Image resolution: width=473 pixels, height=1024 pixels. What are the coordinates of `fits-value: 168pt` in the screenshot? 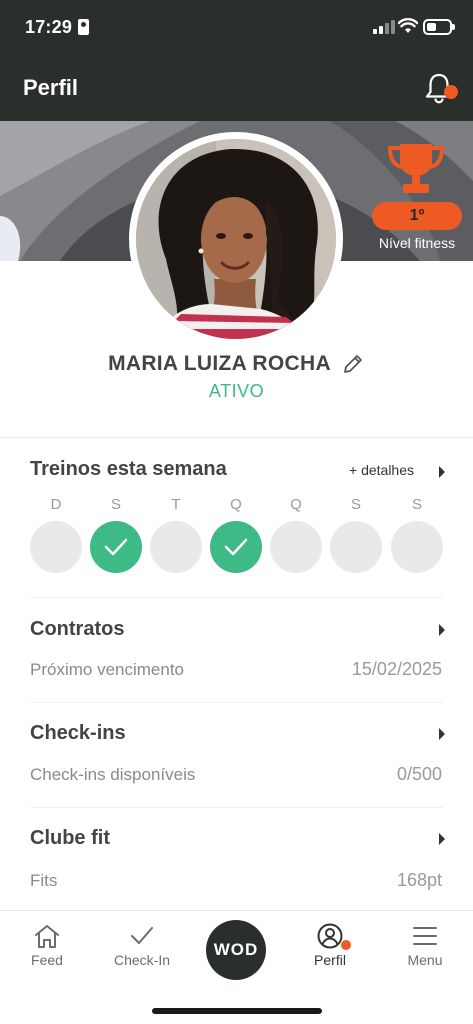 It's located at (419, 880).